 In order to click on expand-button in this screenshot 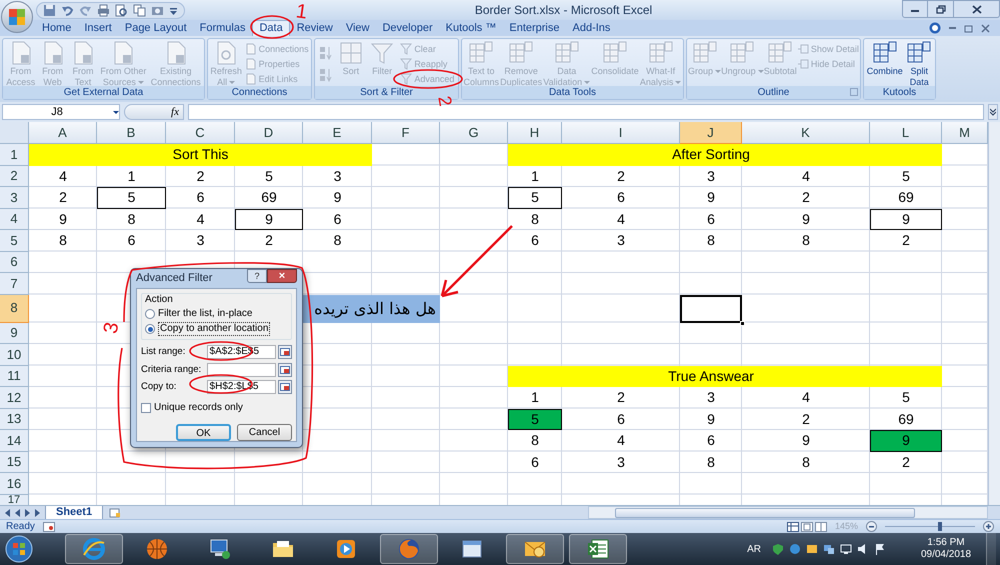, I will do `click(993, 112)`.